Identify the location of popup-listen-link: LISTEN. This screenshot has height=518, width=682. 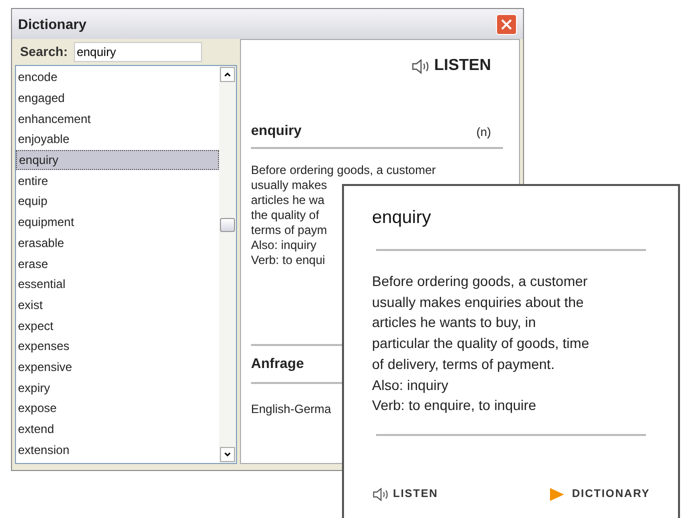
(415, 494).